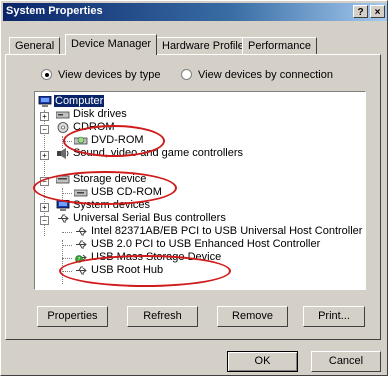 This screenshot has height=376, width=388. What do you see at coordinates (117, 140) in the screenshot?
I see `tree-label: DVD-ROM` at bounding box center [117, 140].